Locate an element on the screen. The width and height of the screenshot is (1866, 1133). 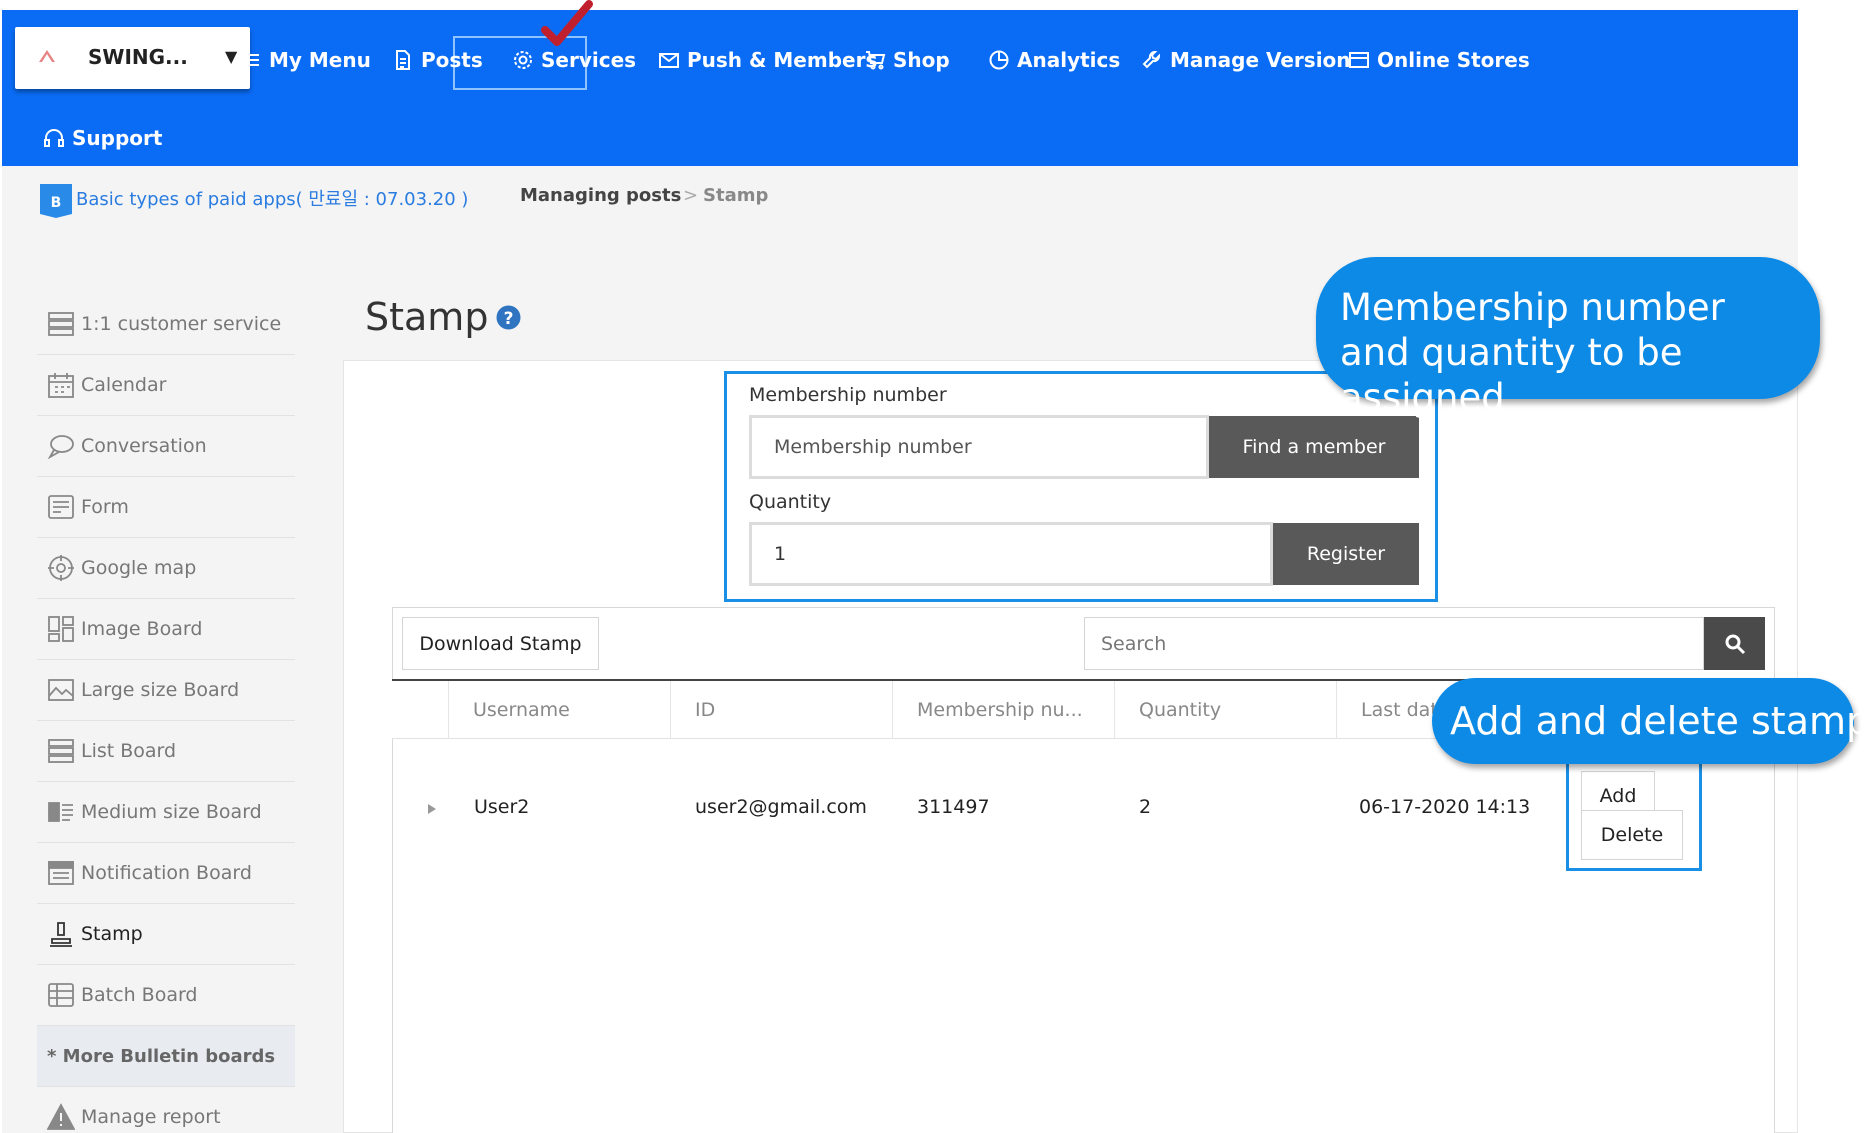
search-icon is located at coordinates (1735, 644).